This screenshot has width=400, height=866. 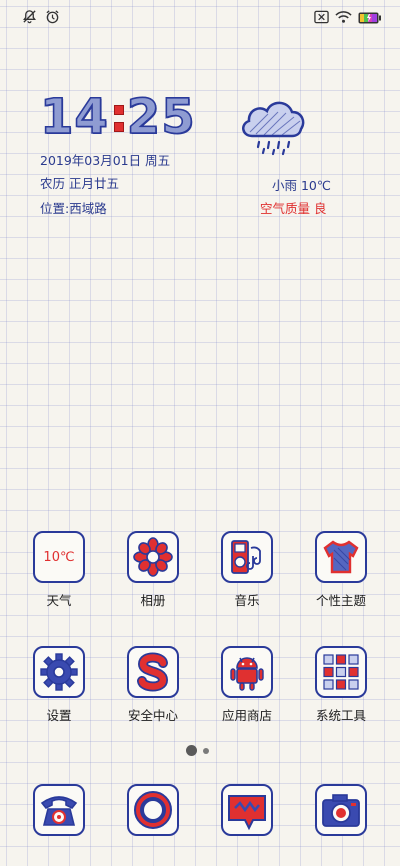 What do you see at coordinates (52, 18) in the screenshot?
I see `alarm-icon` at bounding box center [52, 18].